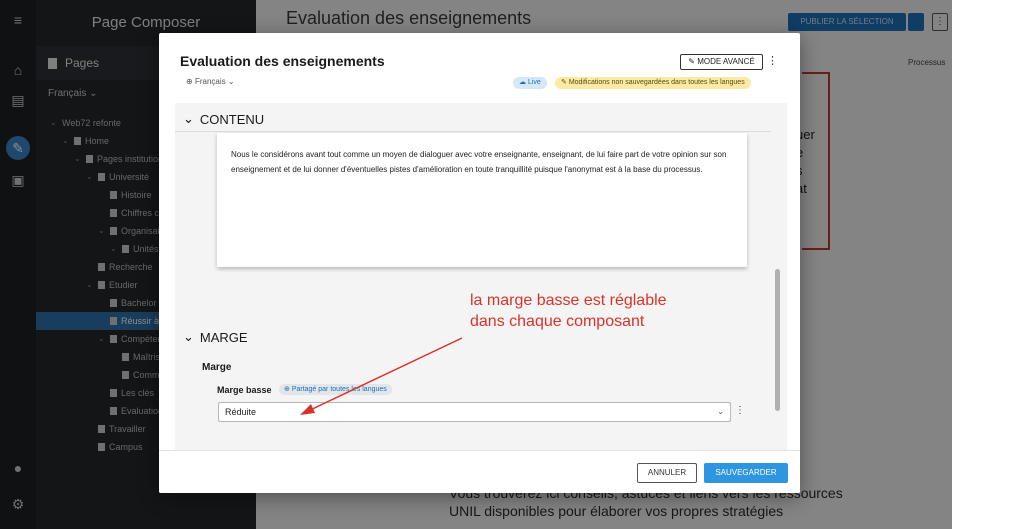 This screenshot has height=529, width=1024. I want to click on live-badge: ☁ Live, so click(530, 83).